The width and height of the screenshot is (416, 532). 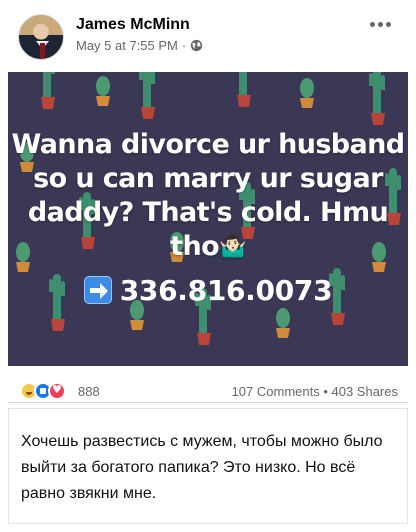 I want to click on reactions-bar: 888 107 Comments • 403 Shares, so click(x=208, y=392).